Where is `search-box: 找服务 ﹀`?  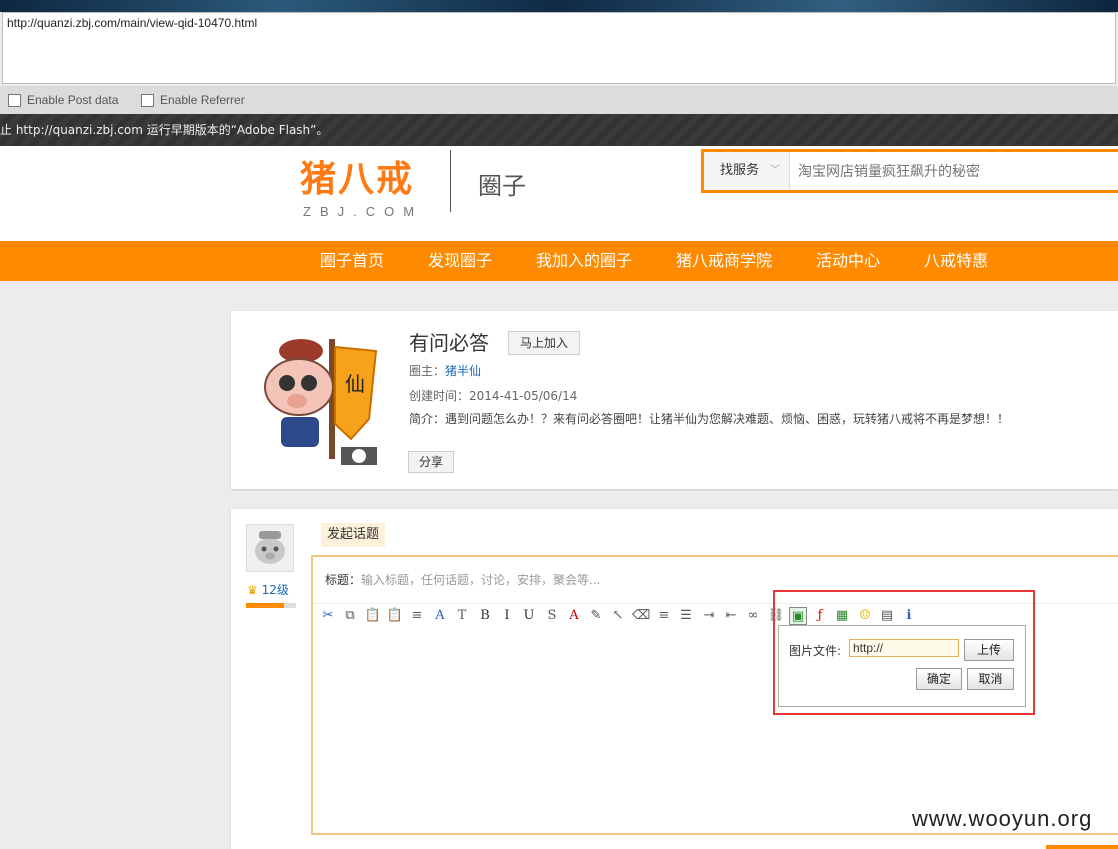
search-box: 找服务 ﹀ is located at coordinates (909, 171).